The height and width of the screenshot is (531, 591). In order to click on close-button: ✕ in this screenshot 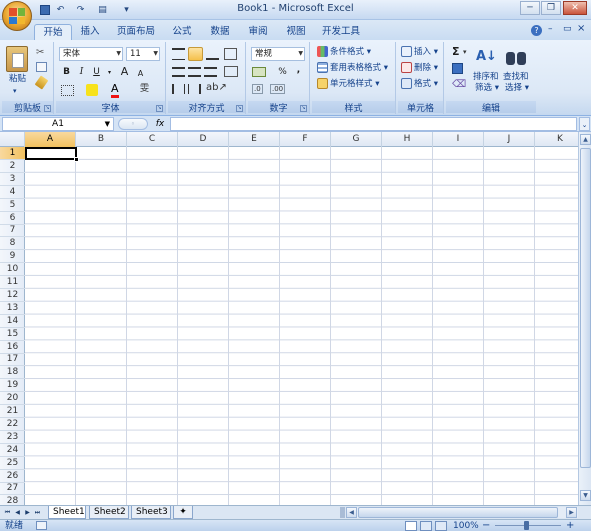, I will do `click(575, 8)`.